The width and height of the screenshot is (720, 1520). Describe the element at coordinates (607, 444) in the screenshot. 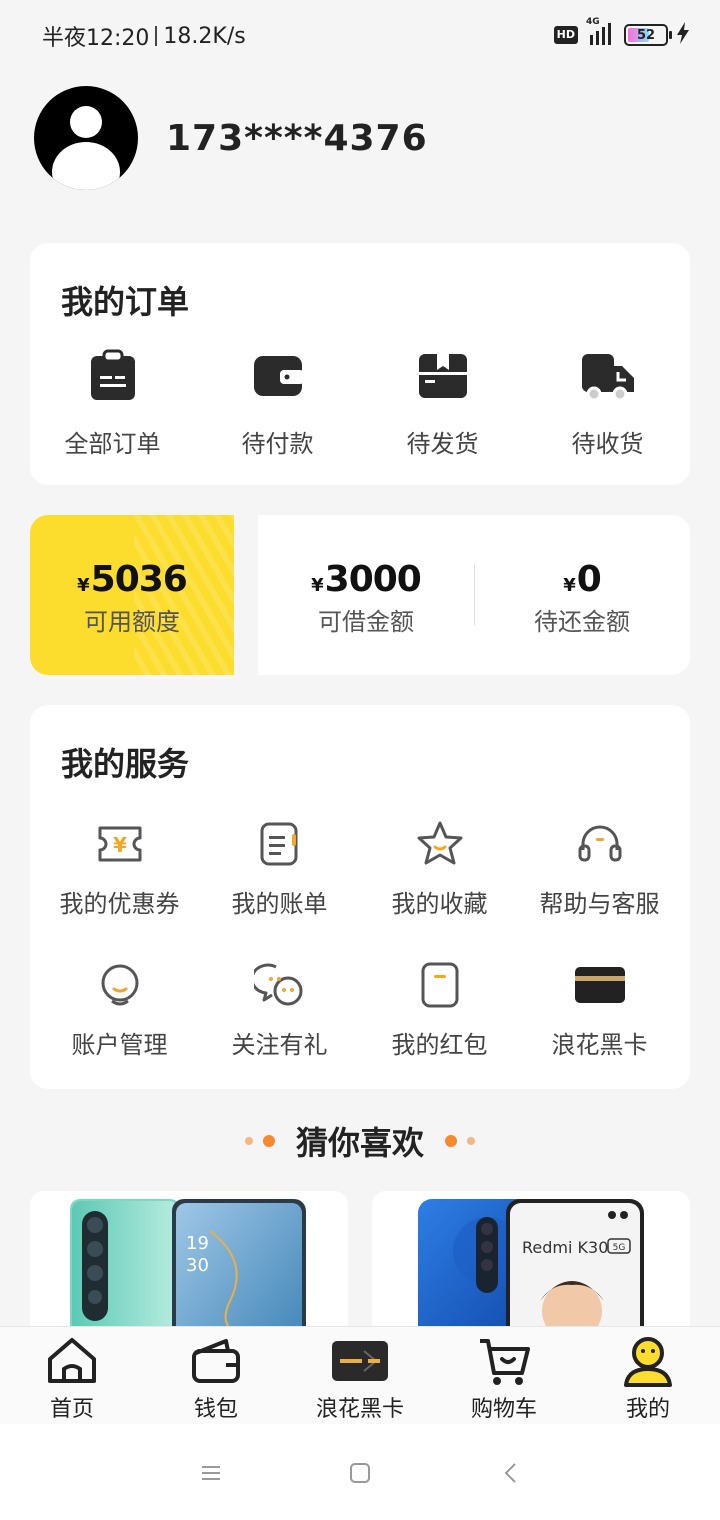

I see `order-pending-receipt-label: 待收货` at that location.